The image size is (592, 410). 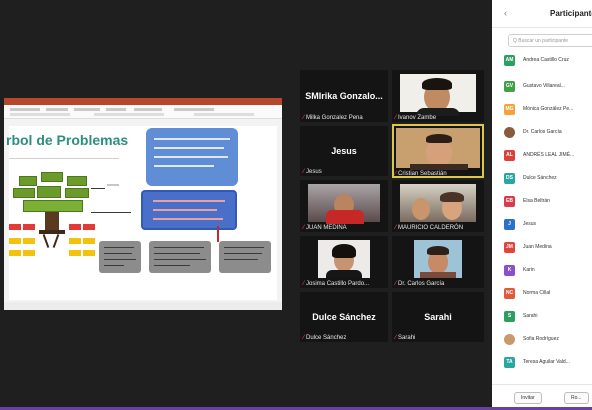 What do you see at coordinates (143, 112) in the screenshot?
I see `ppt-ribbon` at bounding box center [143, 112].